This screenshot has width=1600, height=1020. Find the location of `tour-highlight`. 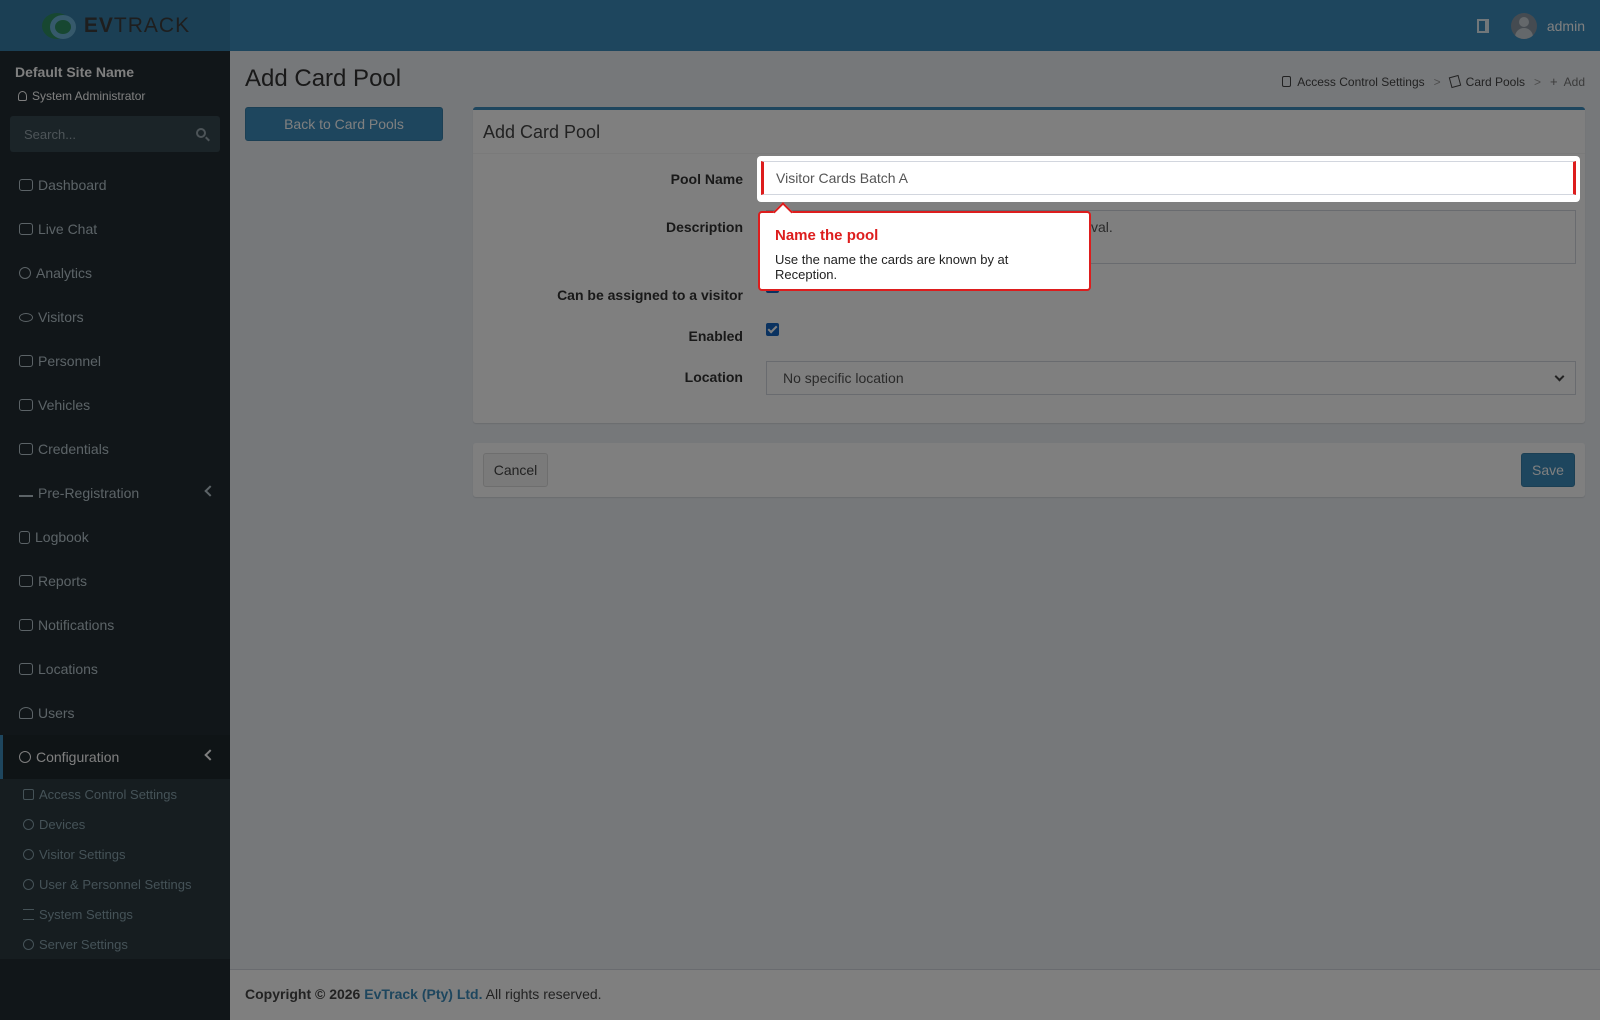

tour-highlight is located at coordinates (1168, 179).